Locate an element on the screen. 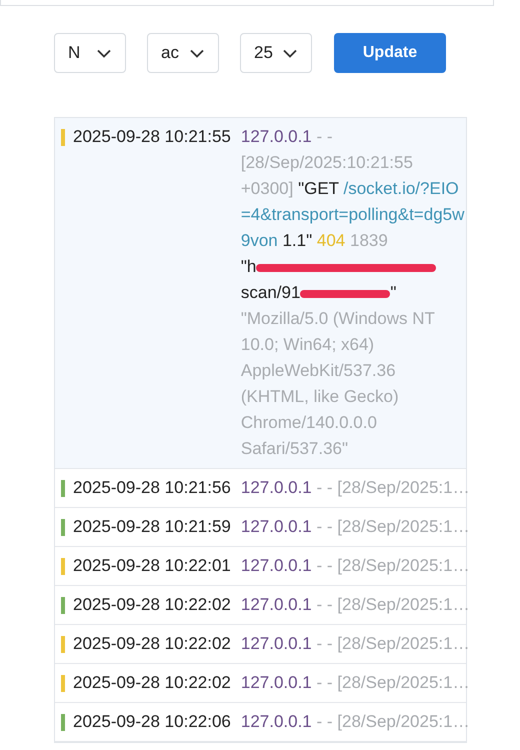  user-agent-text: "Mozilla/5.0 (Windows NT 10.0; Win64; x64) AppleWebKit/537.36 (KHTML, like Gecko) Chrome/140.0.0.0 Safari/537.36" is located at coordinates (338, 384).